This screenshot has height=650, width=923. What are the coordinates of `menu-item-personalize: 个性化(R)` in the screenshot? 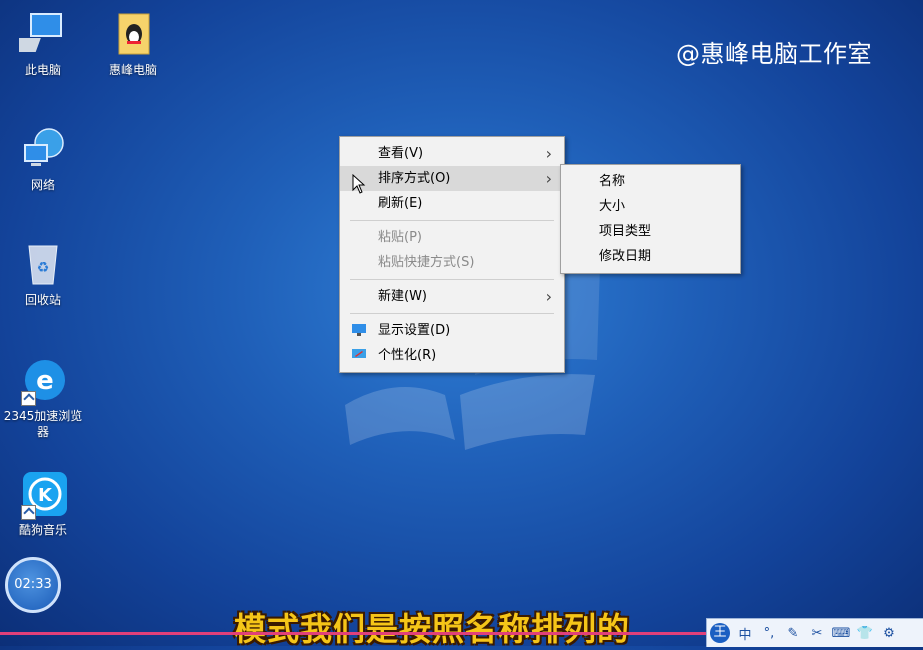 It's located at (452, 355).